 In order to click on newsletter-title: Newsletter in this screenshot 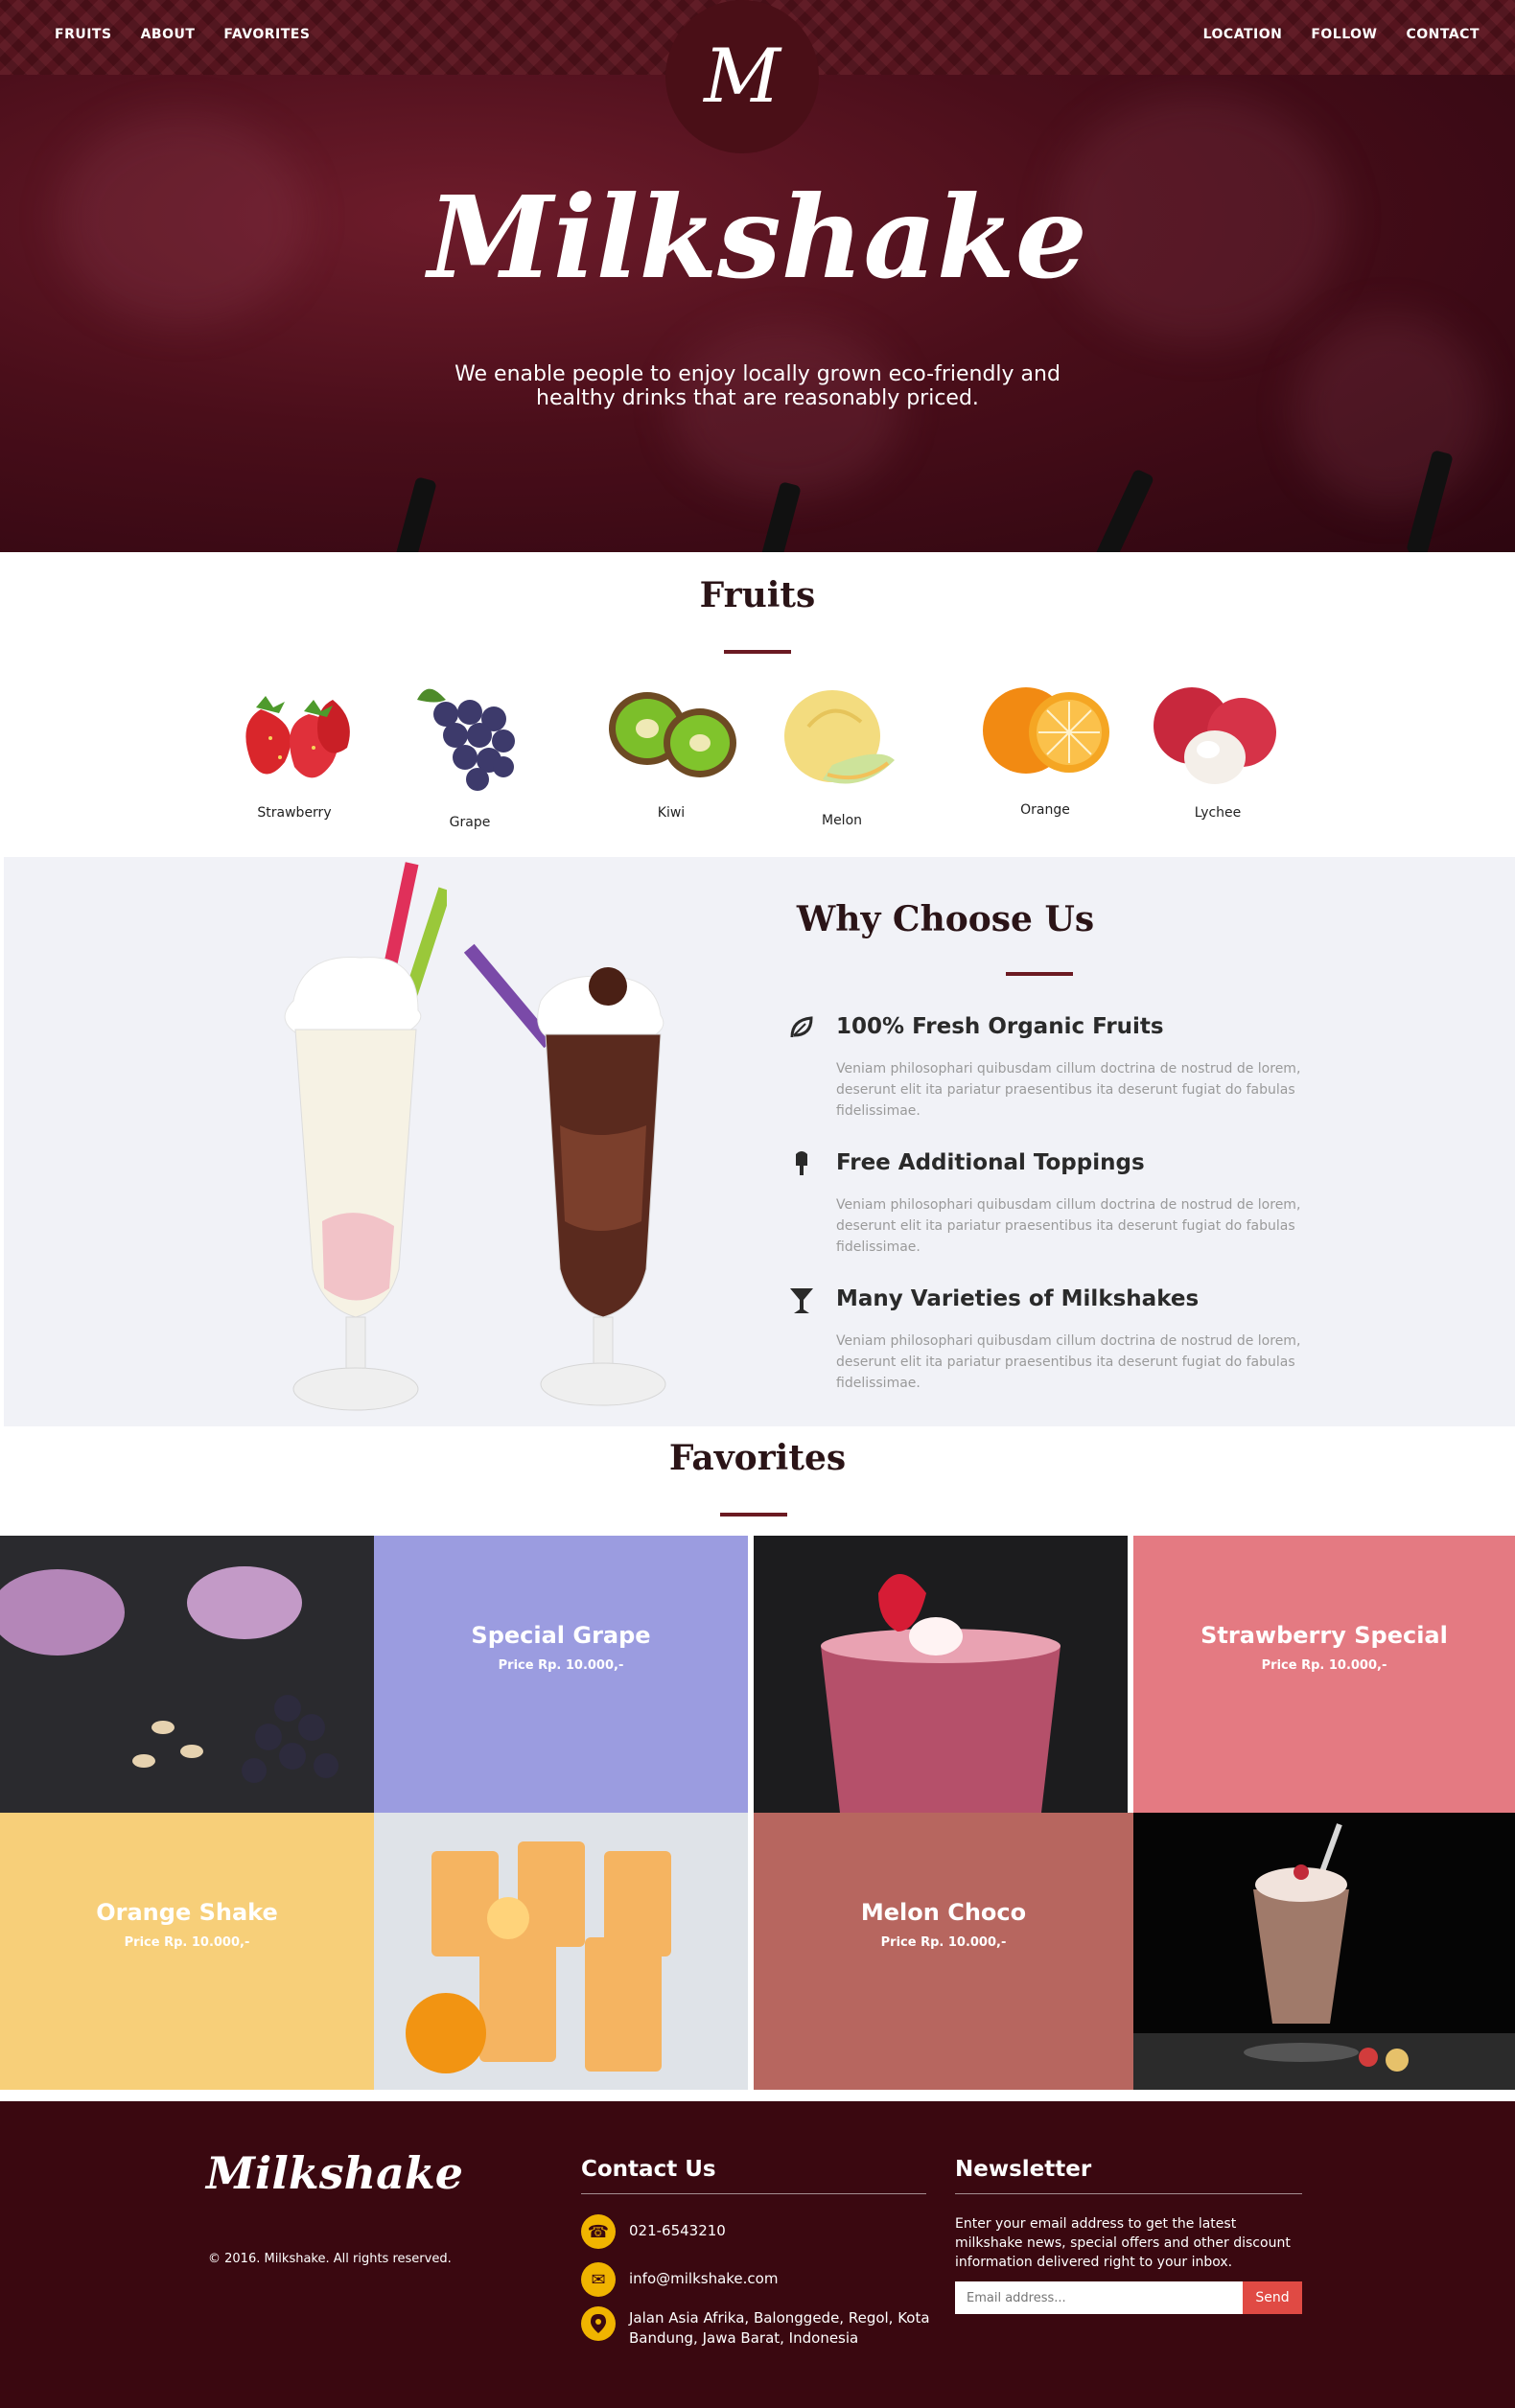, I will do `click(1024, 2169)`.